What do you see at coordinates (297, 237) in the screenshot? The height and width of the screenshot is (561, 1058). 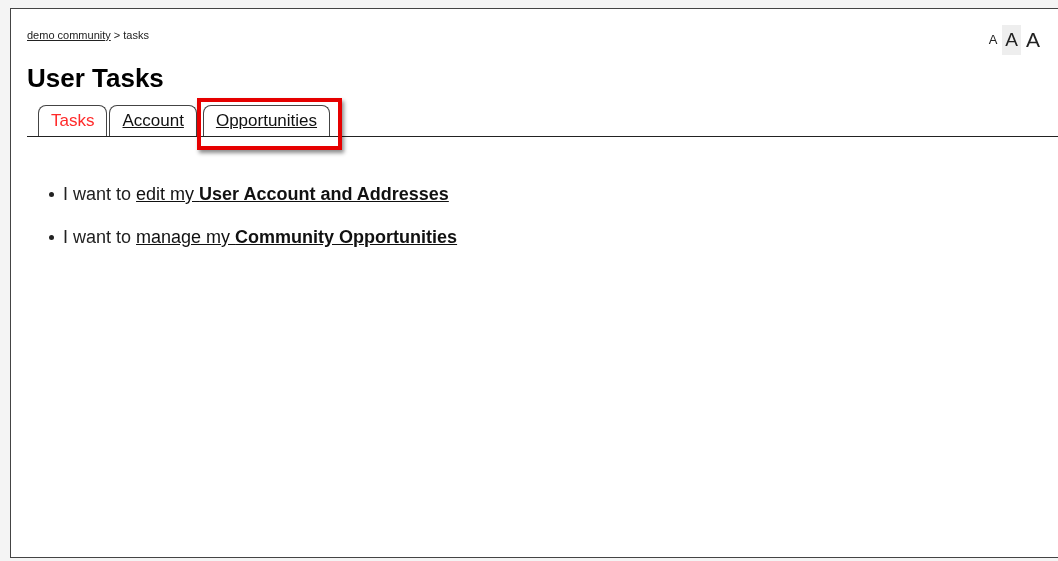 I see `task-link: manage my Community Opportunities` at bounding box center [297, 237].